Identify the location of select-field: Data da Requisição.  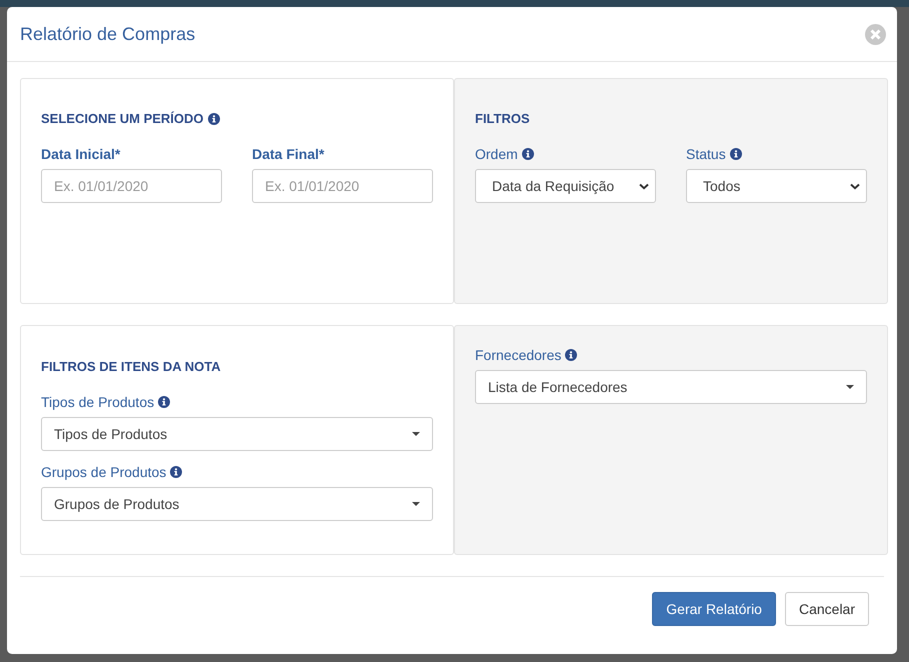
(565, 186).